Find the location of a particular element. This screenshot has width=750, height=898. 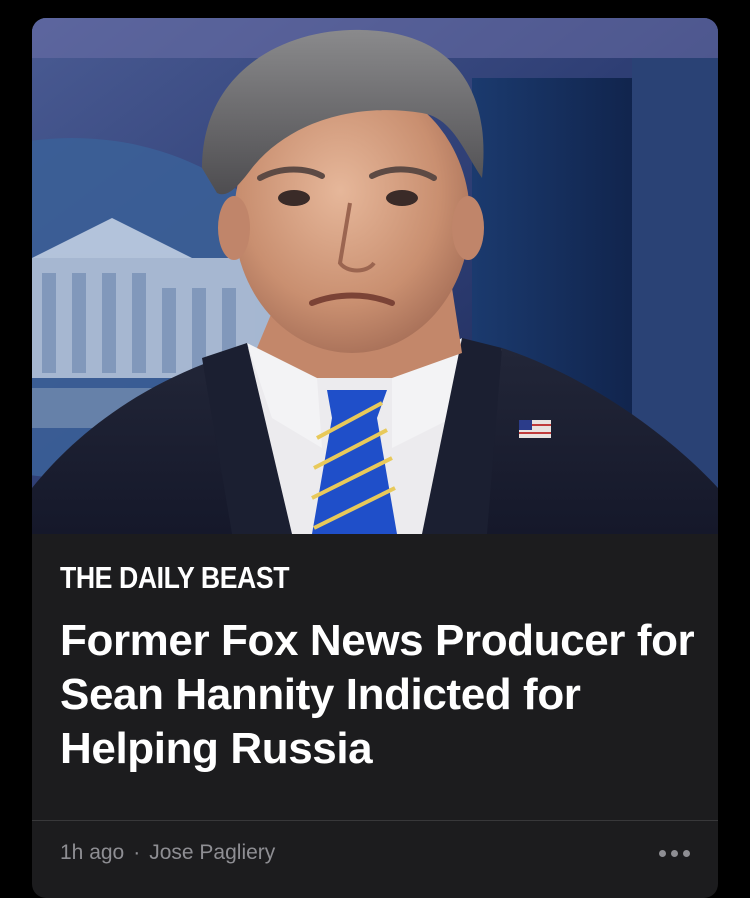

ellipsis-icon is located at coordinates (668, 853).